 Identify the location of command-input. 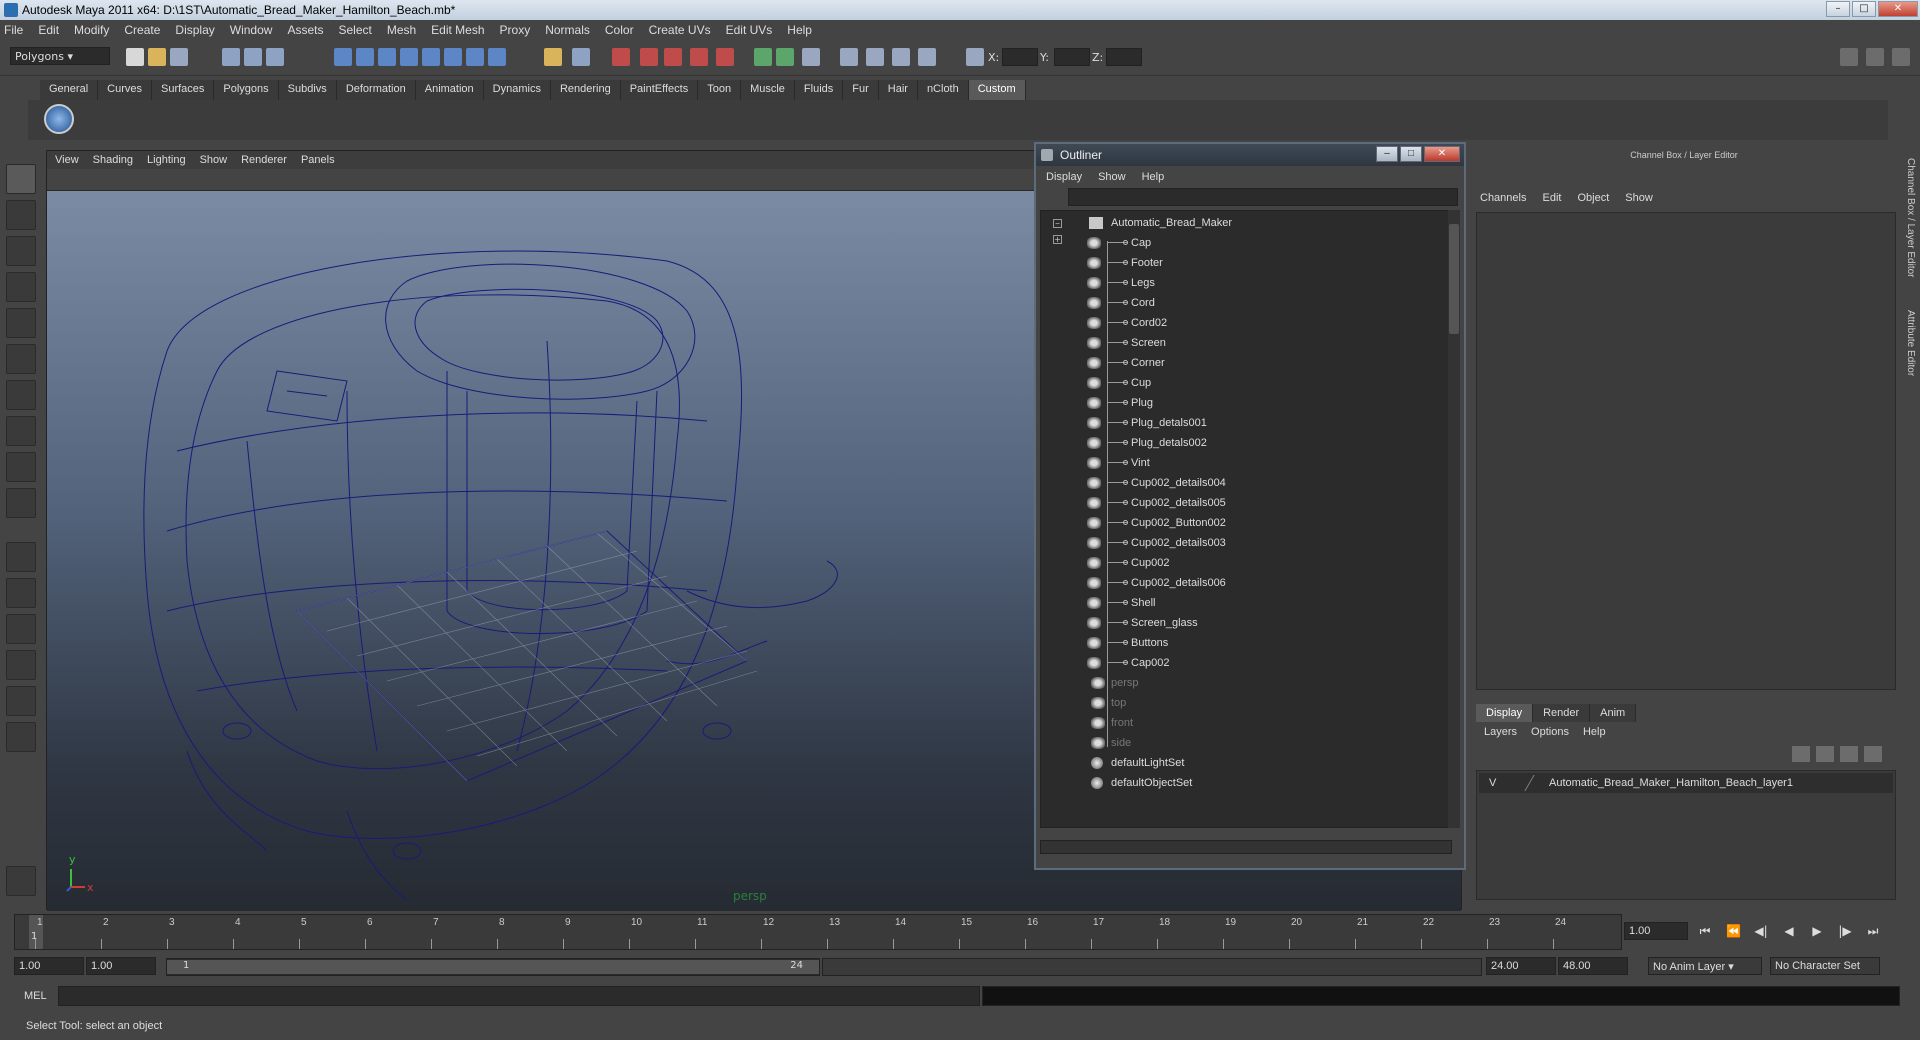
(519, 996).